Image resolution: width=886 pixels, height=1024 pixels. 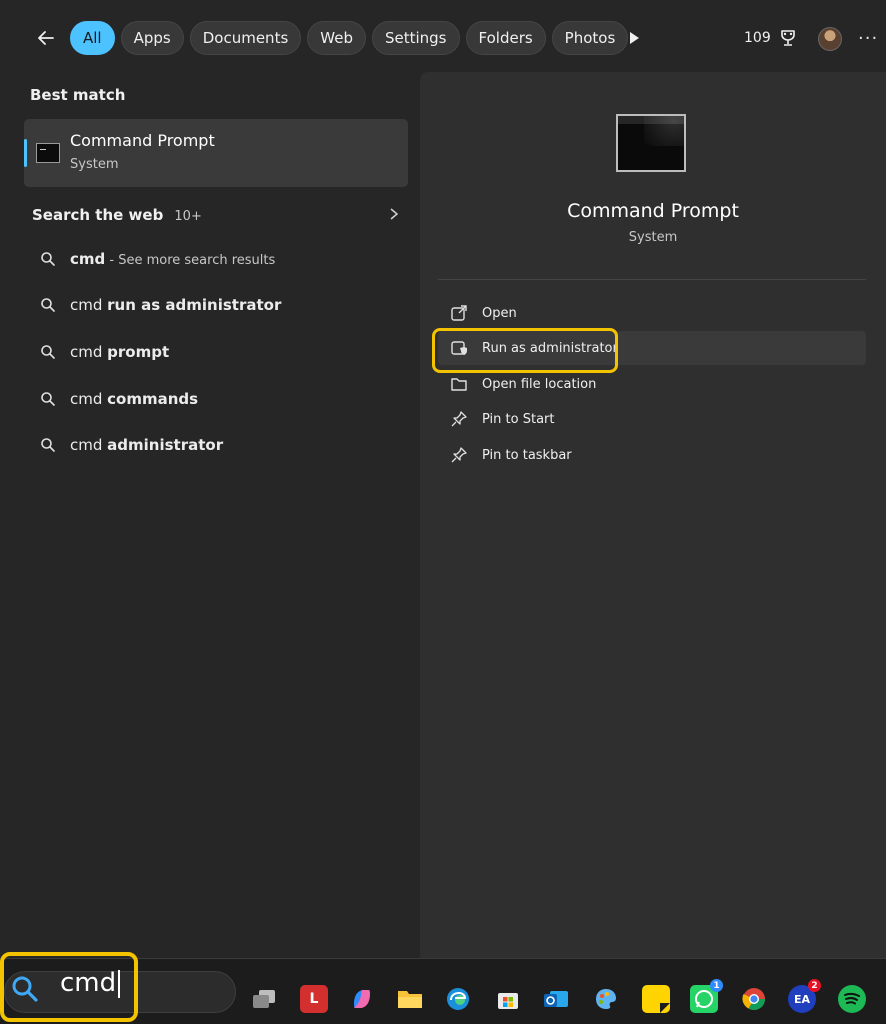 I want to click on back-arrow-icon, so click(x=46, y=38).